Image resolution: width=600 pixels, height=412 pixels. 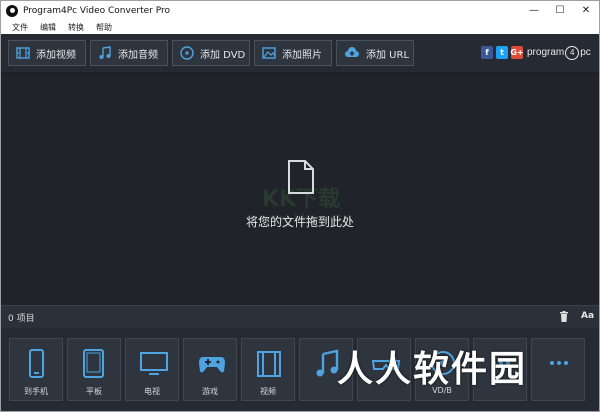 What do you see at coordinates (20, 27) in the screenshot?
I see `menu-file: 文件` at bounding box center [20, 27].